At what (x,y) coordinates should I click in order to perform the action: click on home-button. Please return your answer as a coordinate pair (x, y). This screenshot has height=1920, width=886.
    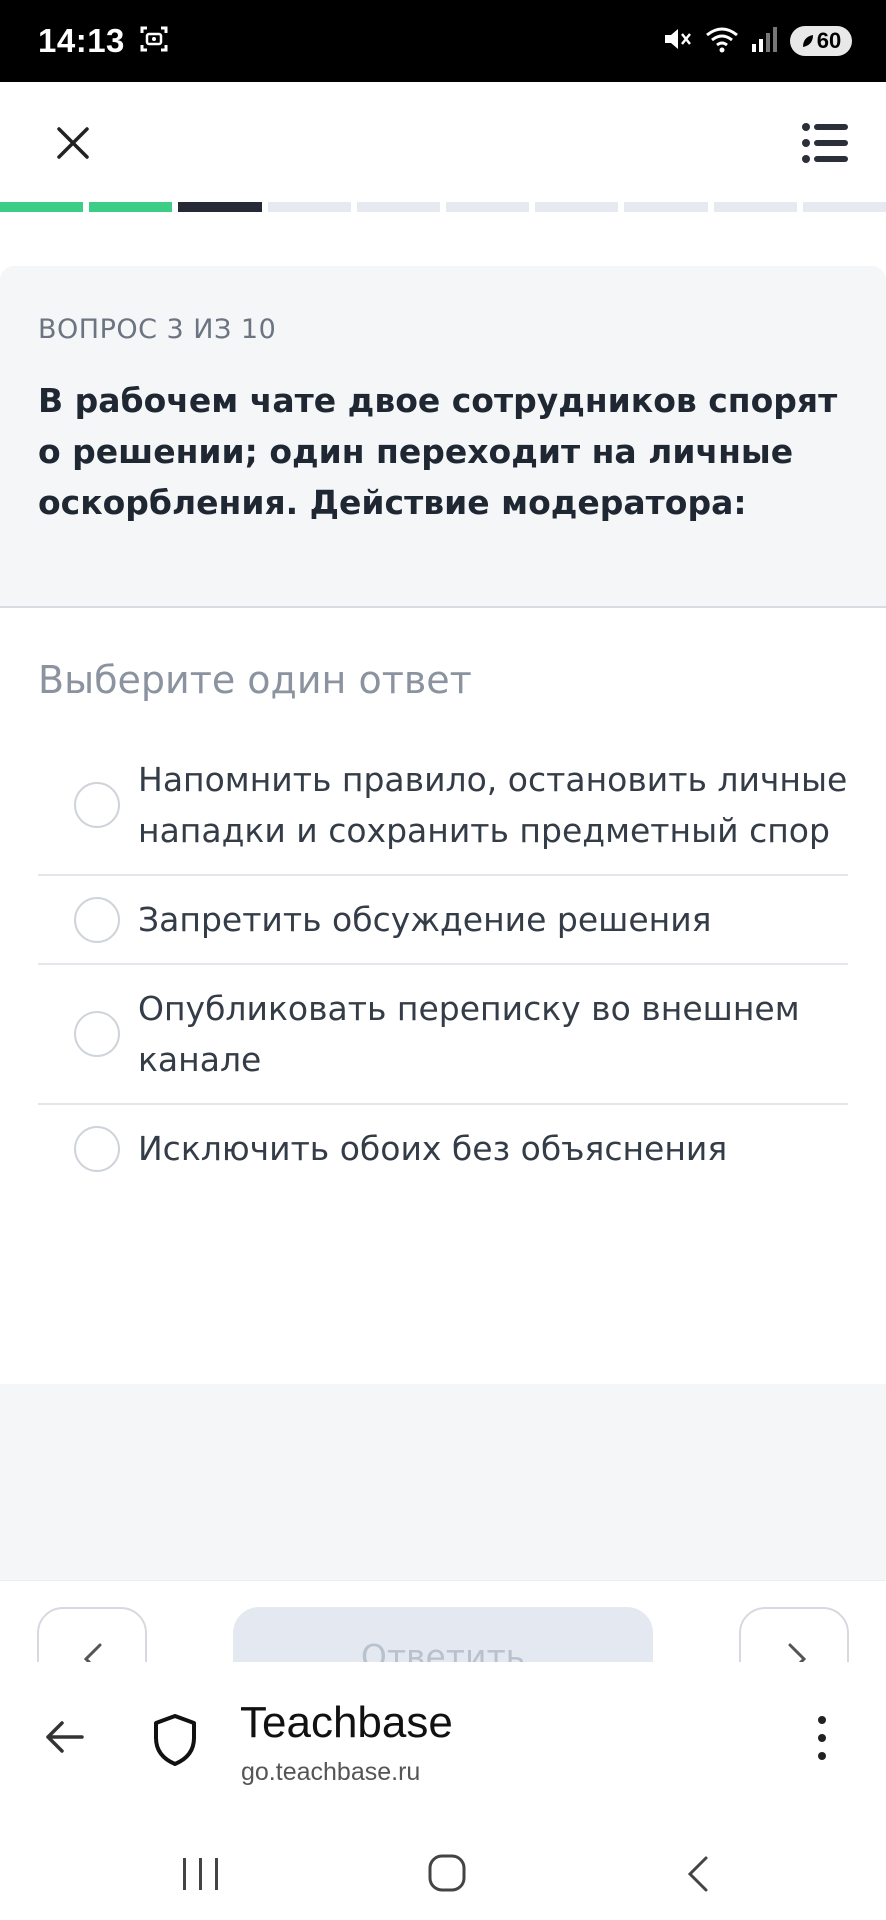
    Looking at the image, I should click on (447, 1875).